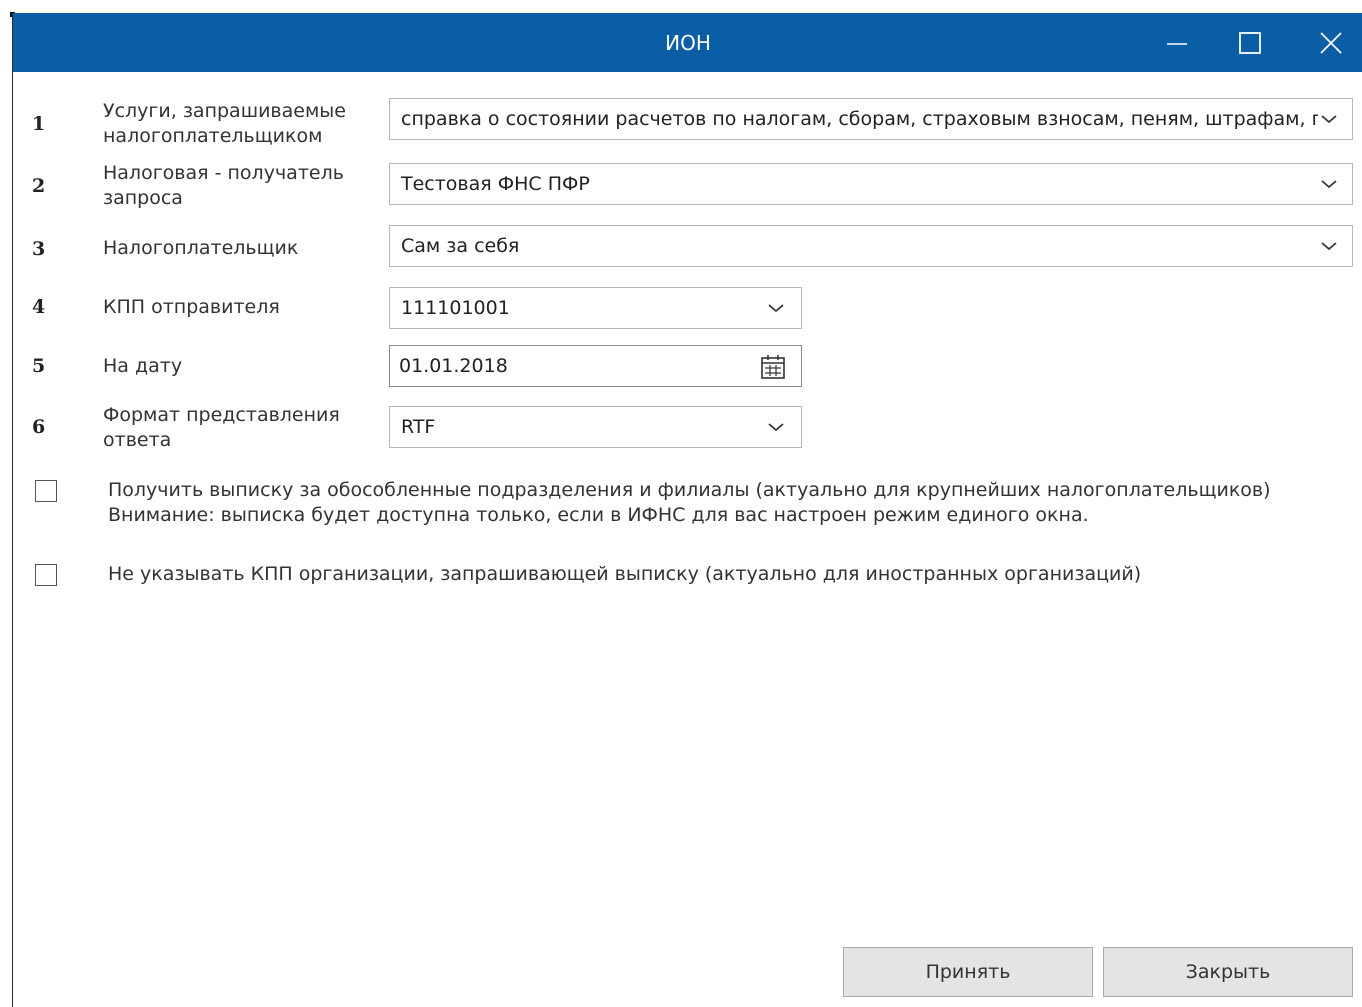 Image resolution: width=1362 pixels, height=1007 pixels. What do you see at coordinates (968, 972) in the screenshot?
I see `accept-button: Принять` at bounding box center [968, 972].